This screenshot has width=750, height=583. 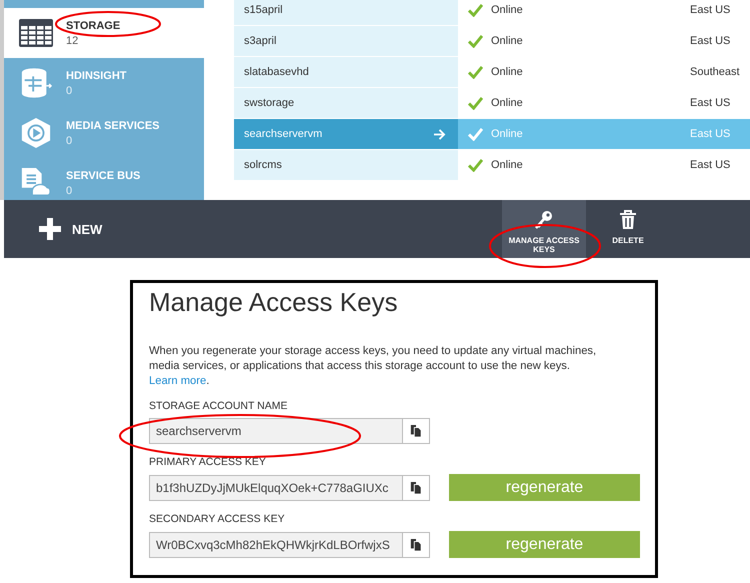 What do you see at coordinates (276, 545) in the screenshot?
I see `input-field: Wr0BCxvq3cMh82hEkQHWkjrKdLBOrfwjxS` at bounding box center [276, 545].